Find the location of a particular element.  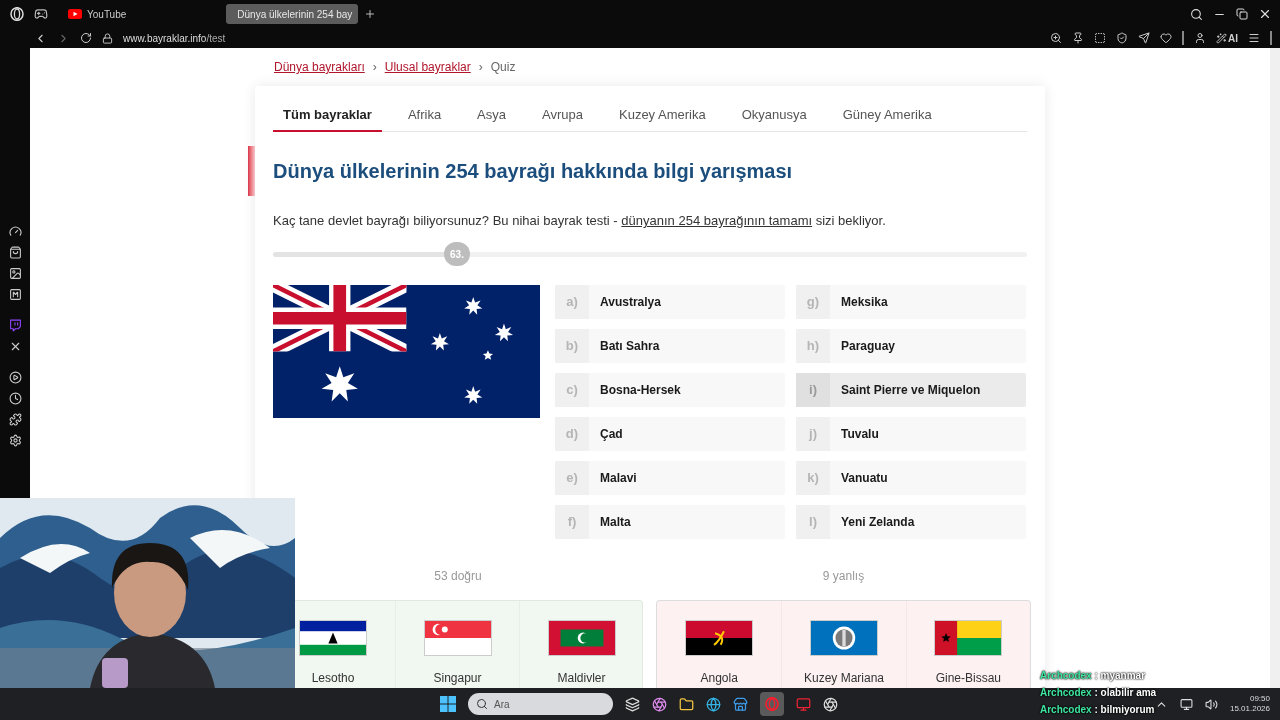

task-view-icon is located at coordinates (632, 704).